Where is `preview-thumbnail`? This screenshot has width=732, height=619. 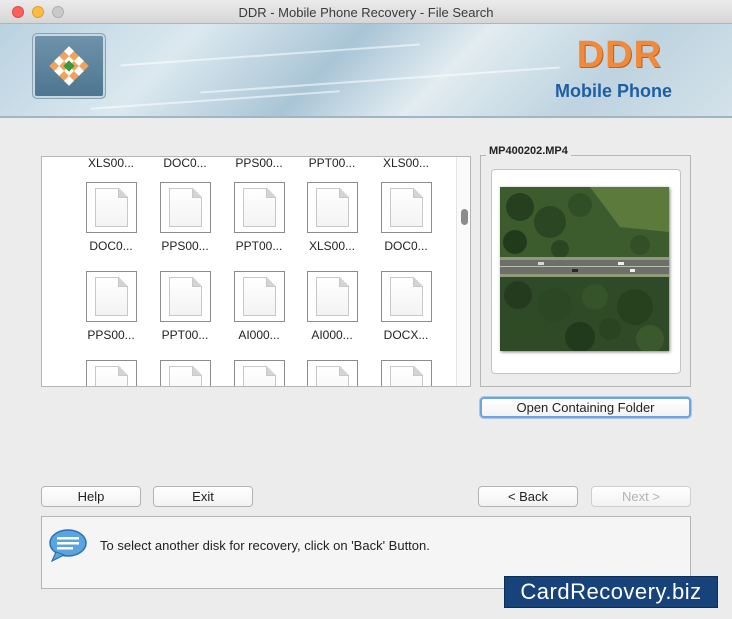
preview-thumbnail is located at coordinates (584, 269).